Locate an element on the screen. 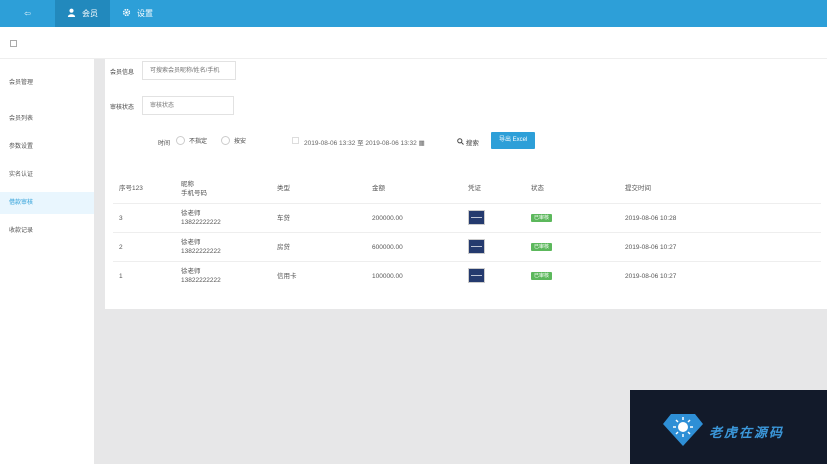  header-amount: 金额 is located at coordinates (378, 188).